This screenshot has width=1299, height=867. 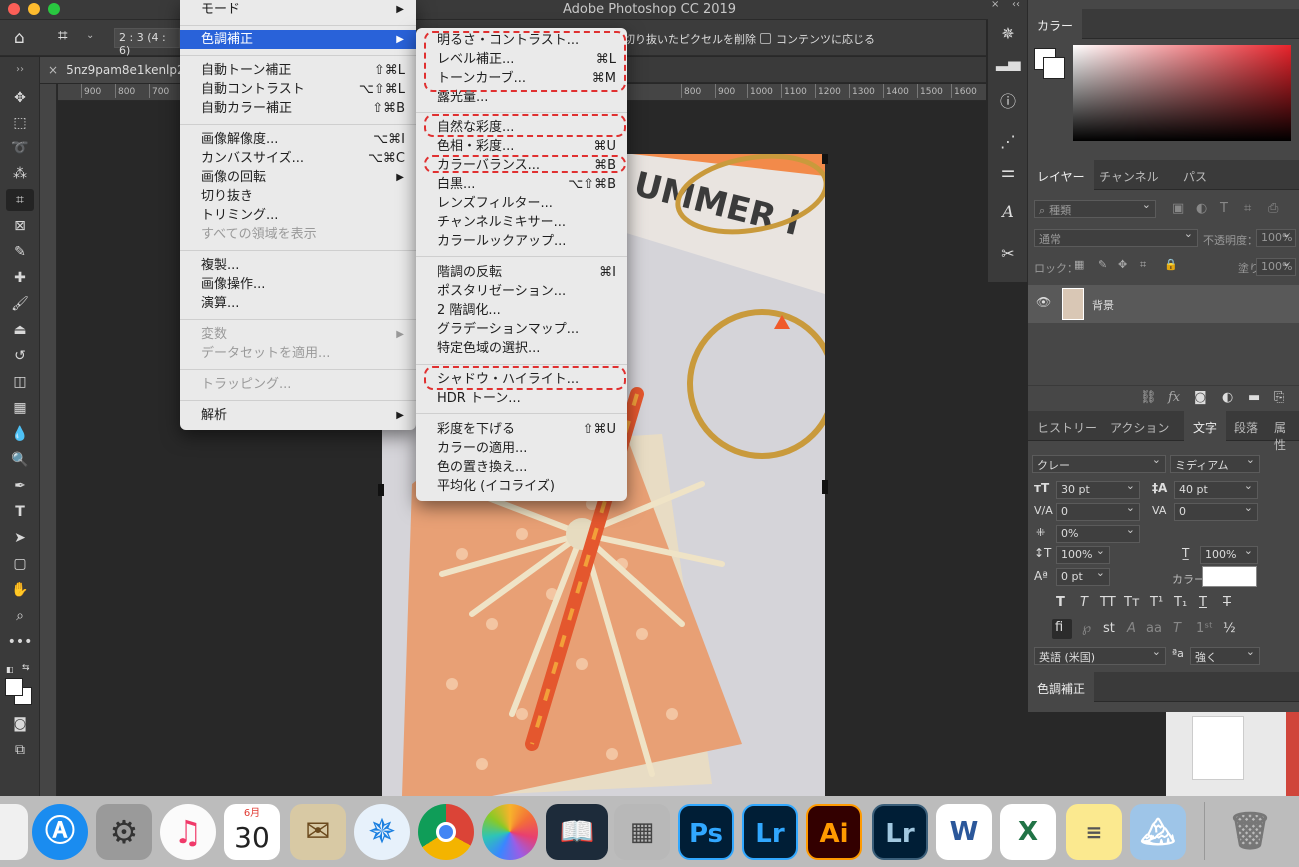 What do you see at coordinates (577, 832) in the screenshot?
I see `kindle-icon: 📖` at bounding box center [577, 832].